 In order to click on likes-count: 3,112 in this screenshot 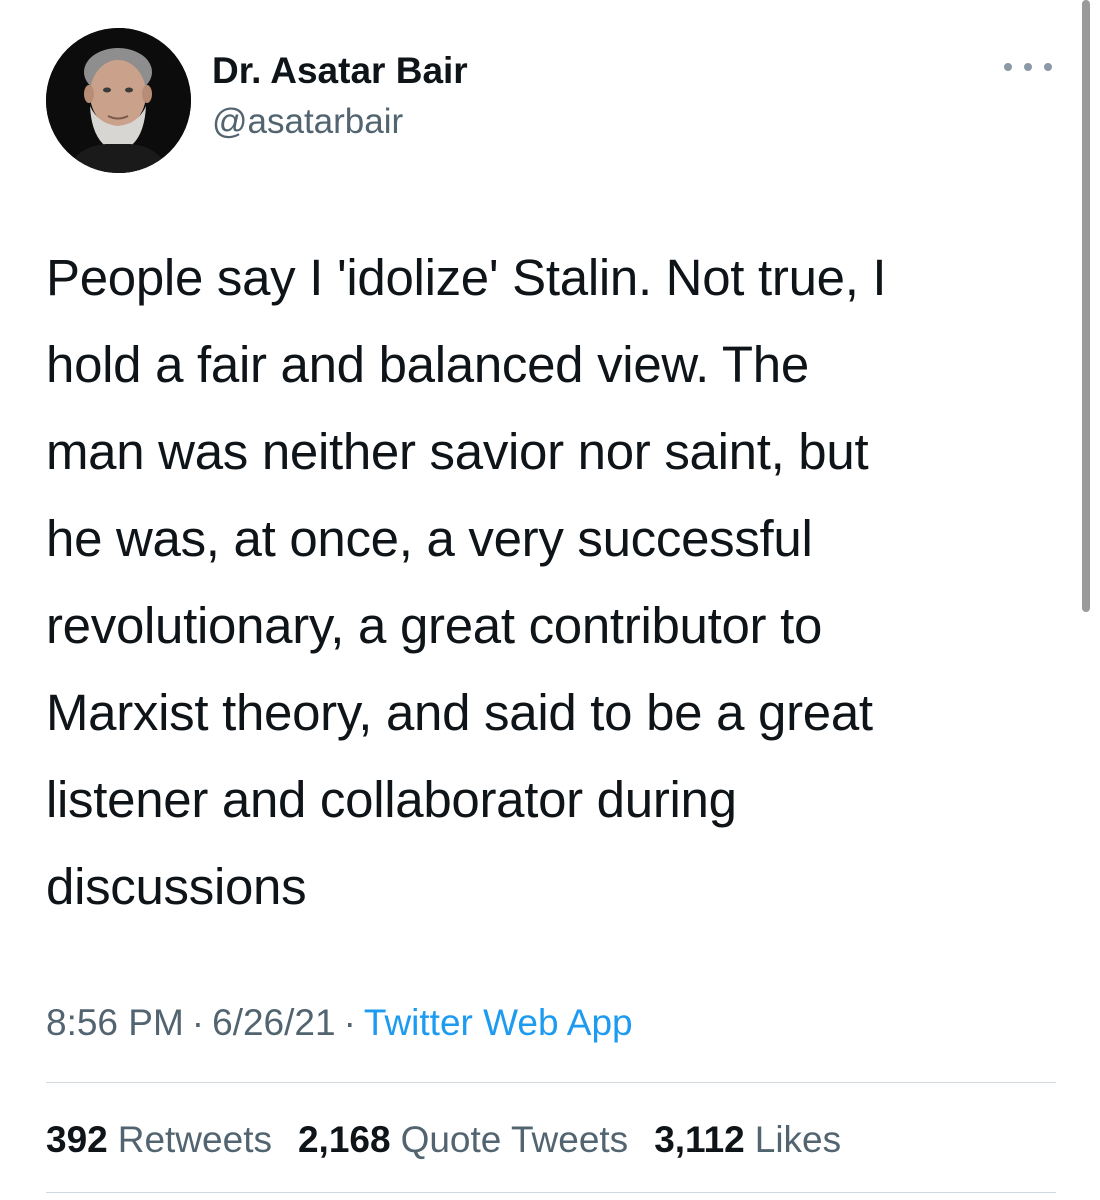, I will do `click(699, 1139)`.